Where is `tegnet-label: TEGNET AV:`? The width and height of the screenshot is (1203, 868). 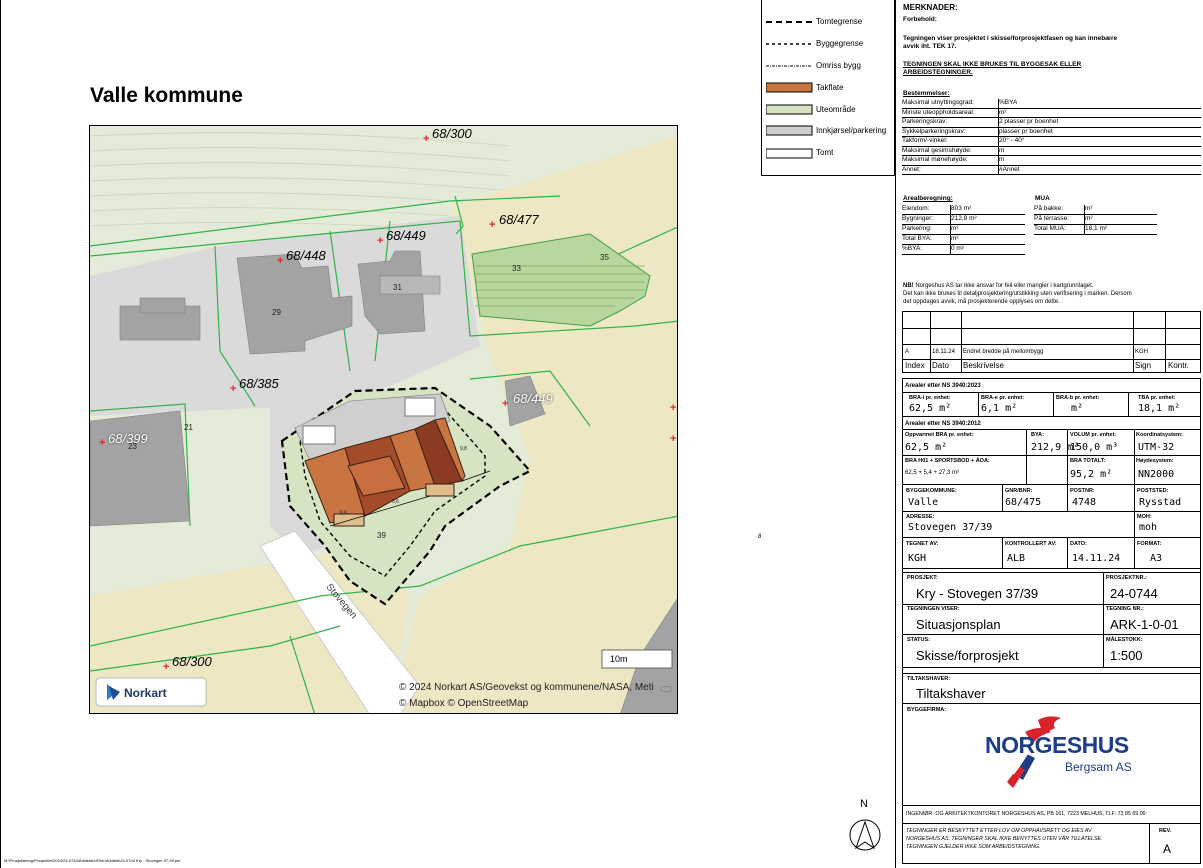
tegnet-label: TEGNET AV: is located at coordinates (922, 544).